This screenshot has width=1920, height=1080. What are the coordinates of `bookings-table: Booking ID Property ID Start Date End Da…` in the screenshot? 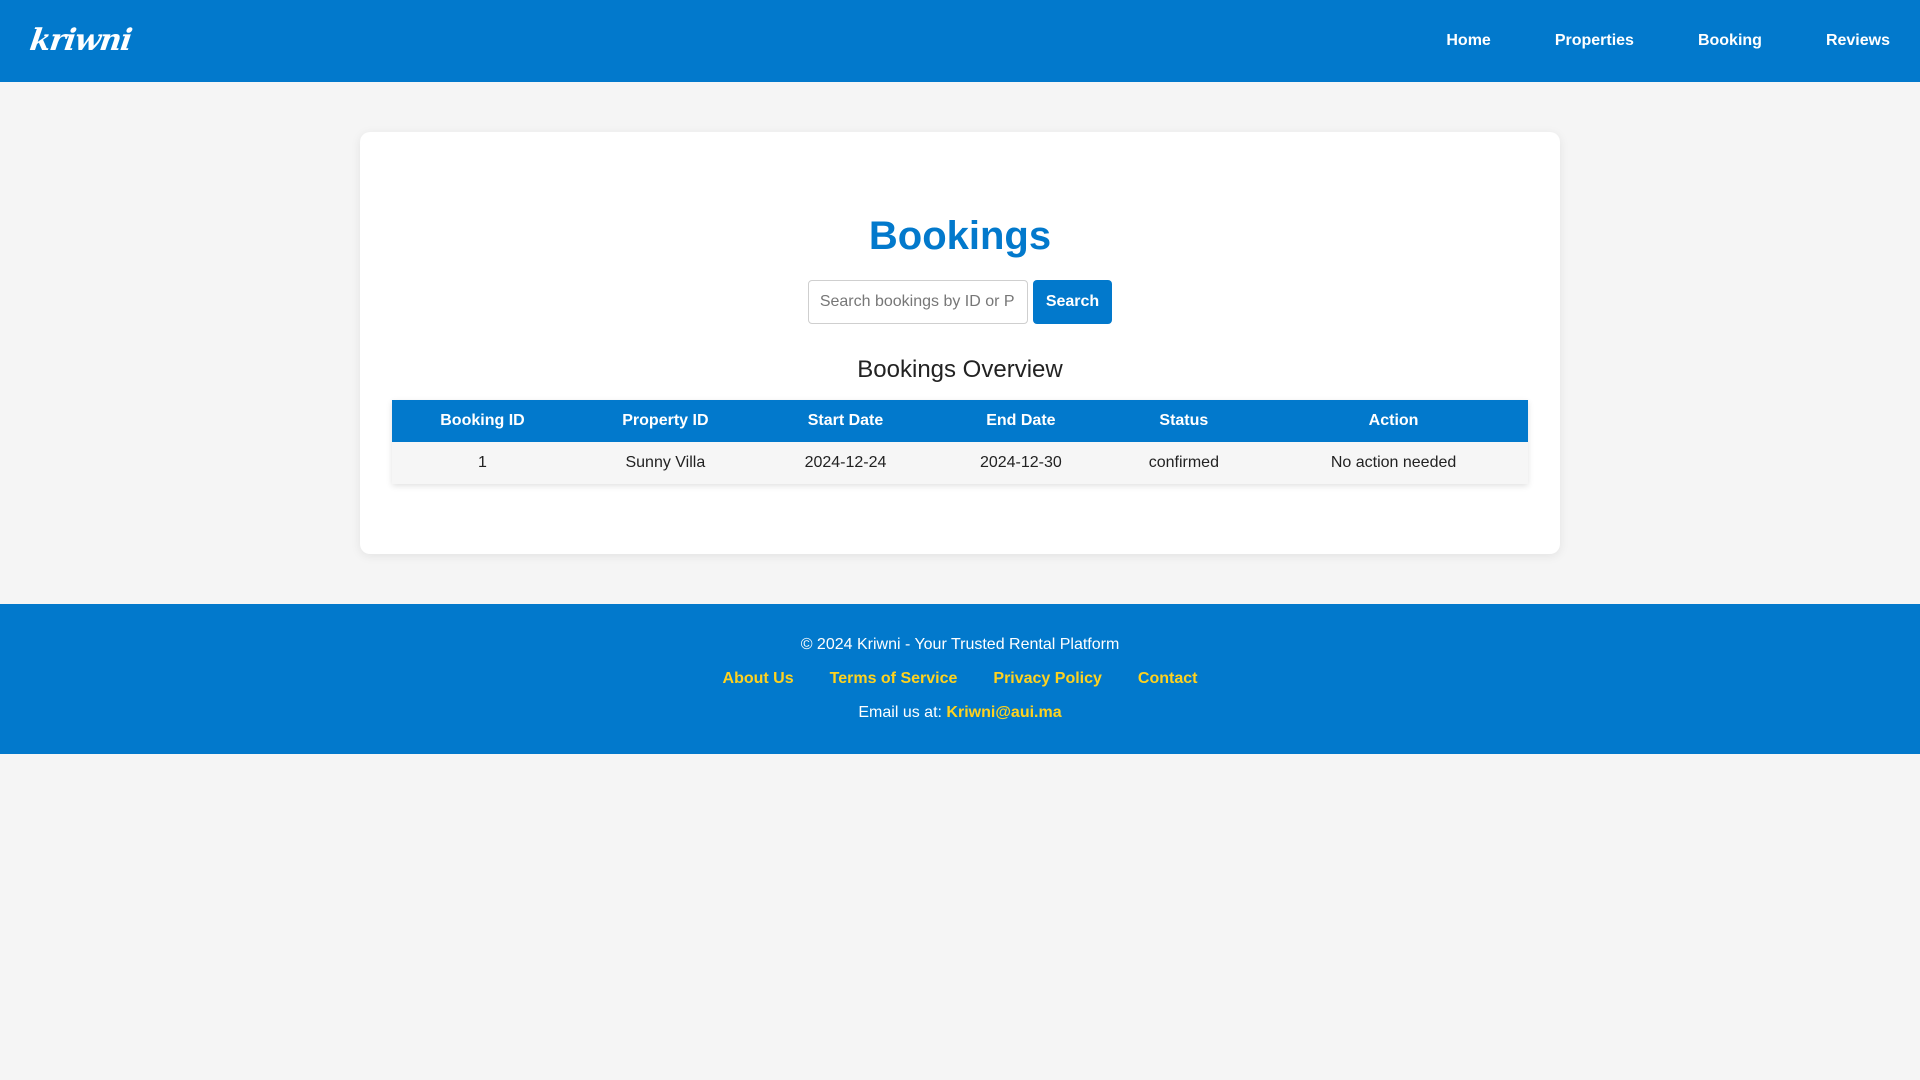 It's located at (960, 442).